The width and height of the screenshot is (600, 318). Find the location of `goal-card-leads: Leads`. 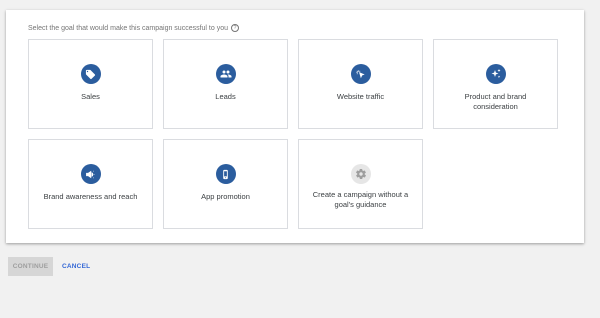

goal-card-leads: Leads is located at coordinates (225, 84).